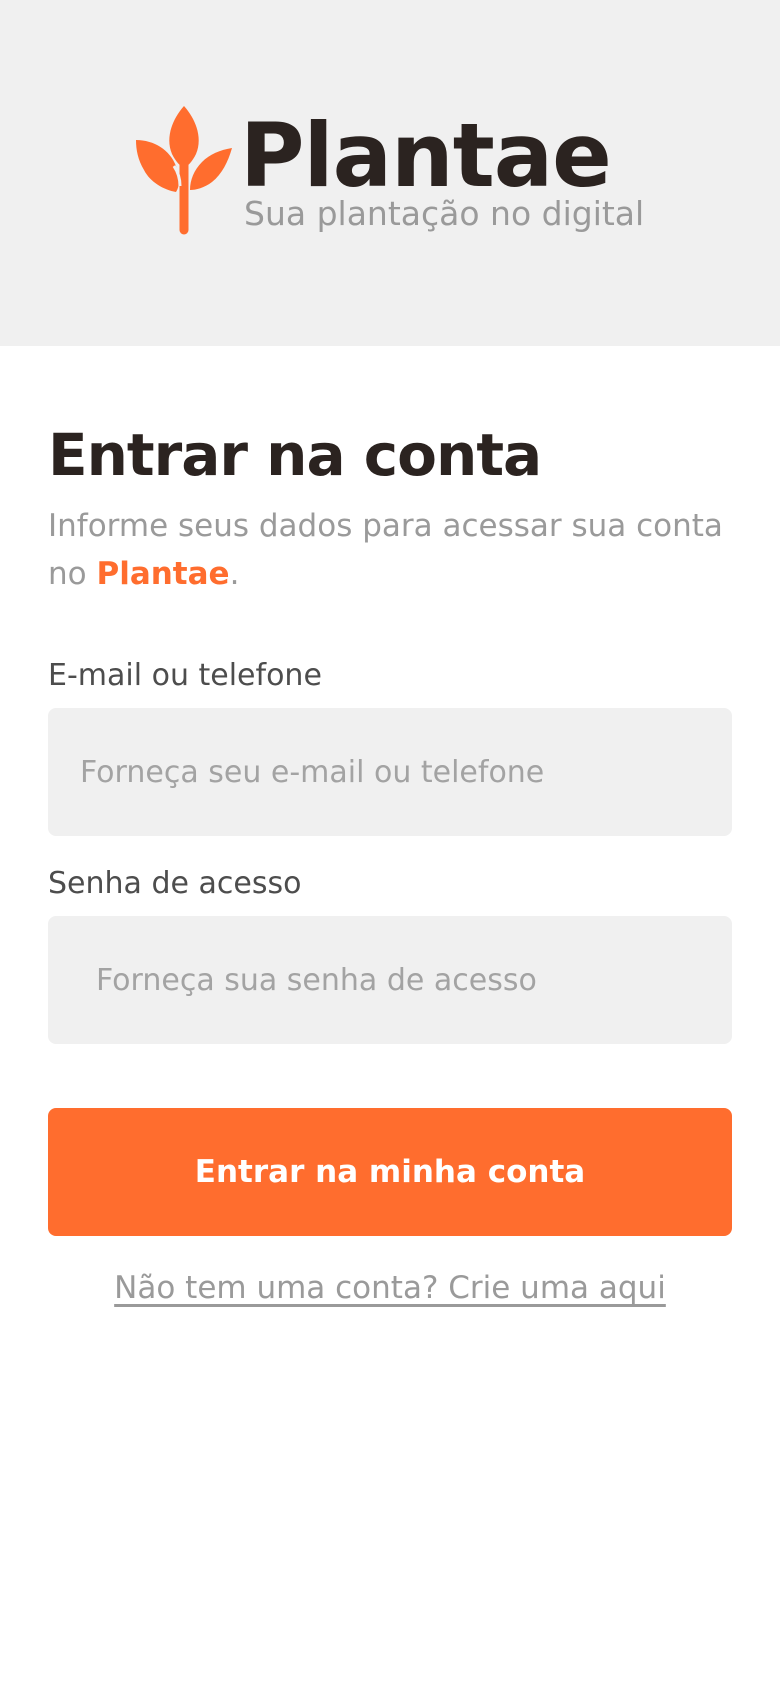 This screenshot has width=780, height=1688. I want to click on sprout-icon, so click(184, 173).